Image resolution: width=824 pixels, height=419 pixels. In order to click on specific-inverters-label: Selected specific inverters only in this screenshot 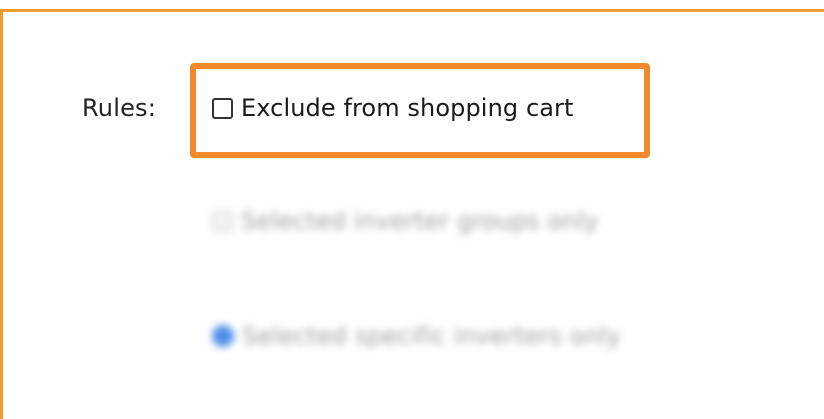, I will do `click(431, 336)`.